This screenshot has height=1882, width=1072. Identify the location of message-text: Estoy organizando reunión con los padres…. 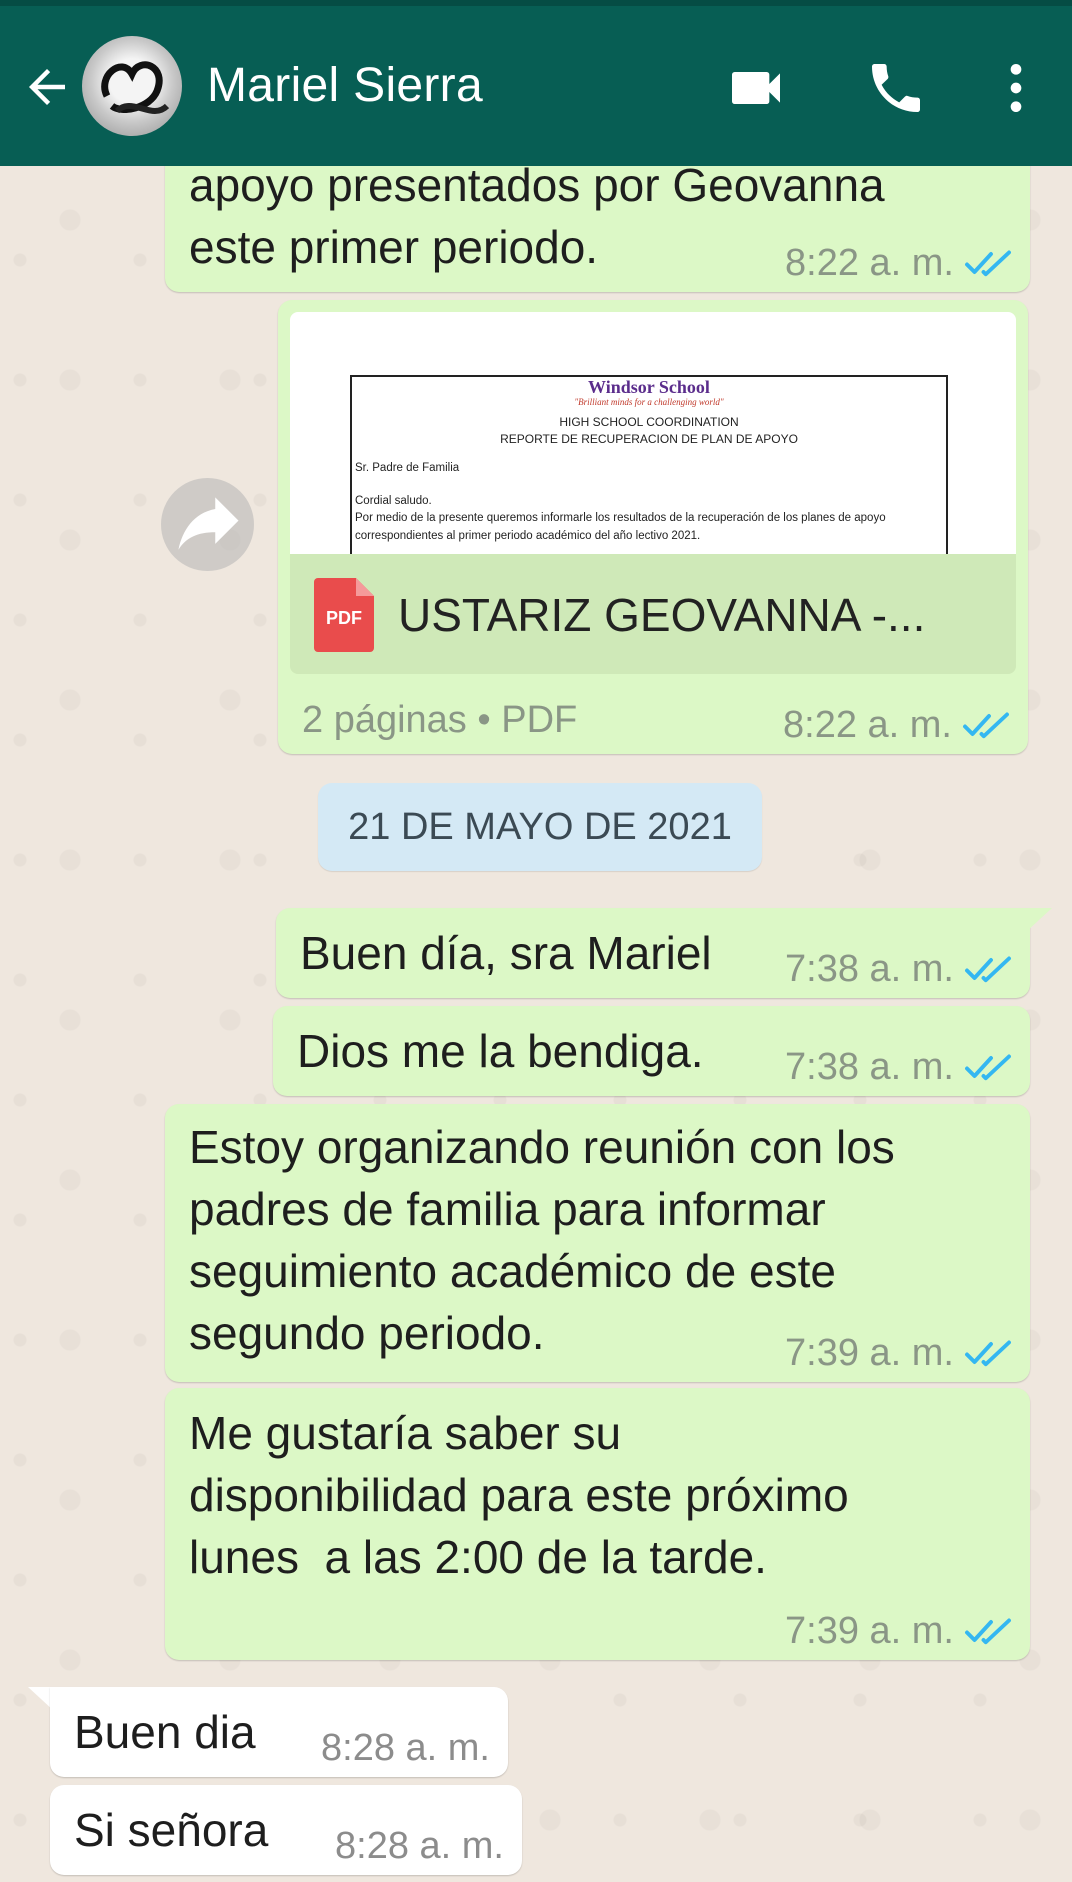
(542, 1240).